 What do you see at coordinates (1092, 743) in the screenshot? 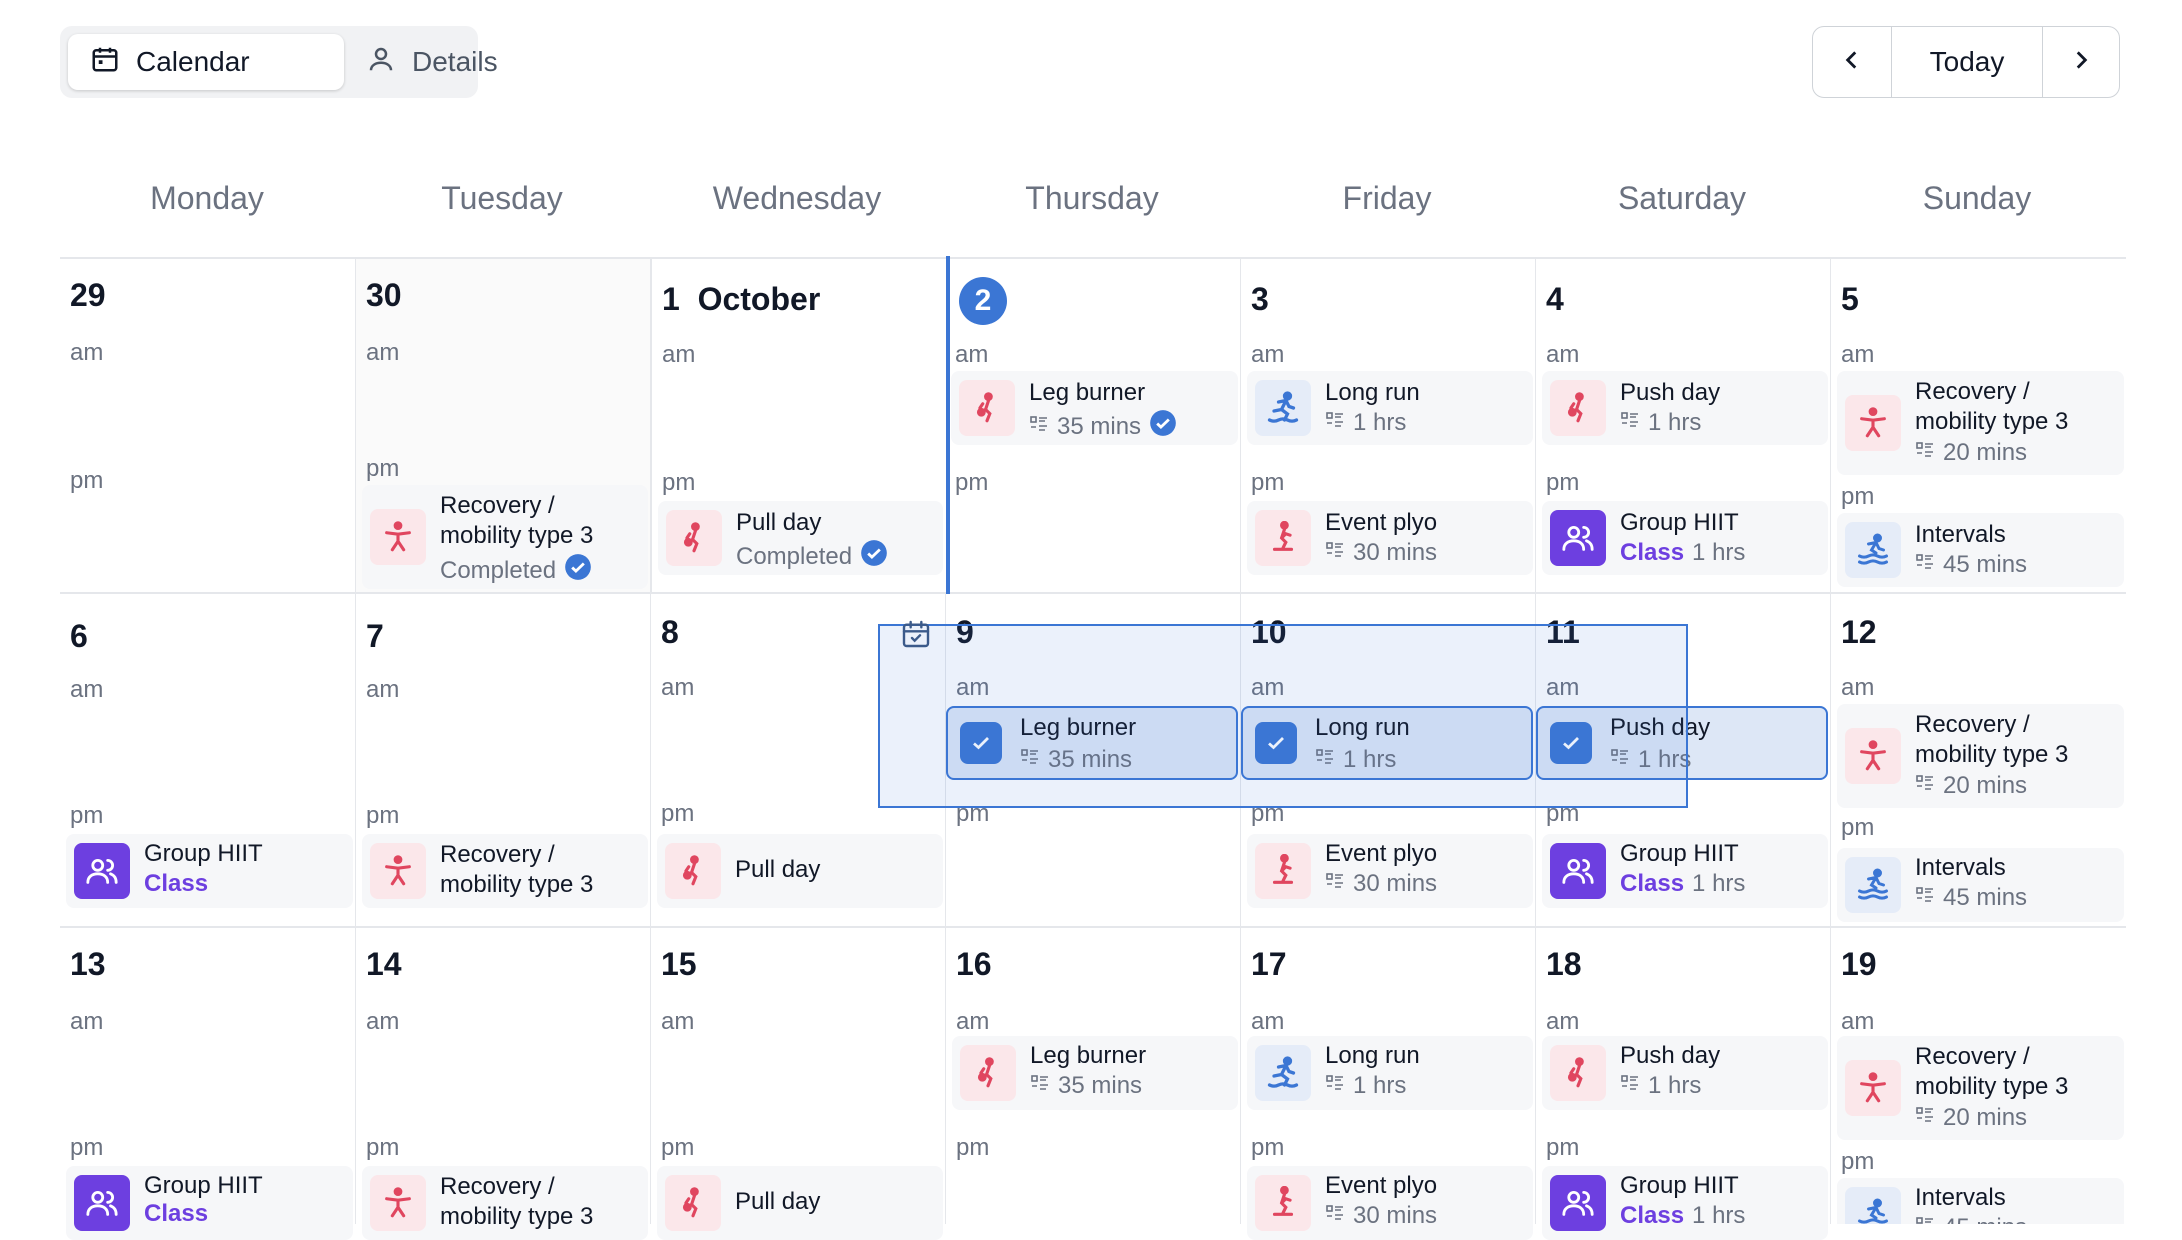
I see `selected-workout-event: Leg burner 35 mins` at bounding box center [1092, 743].